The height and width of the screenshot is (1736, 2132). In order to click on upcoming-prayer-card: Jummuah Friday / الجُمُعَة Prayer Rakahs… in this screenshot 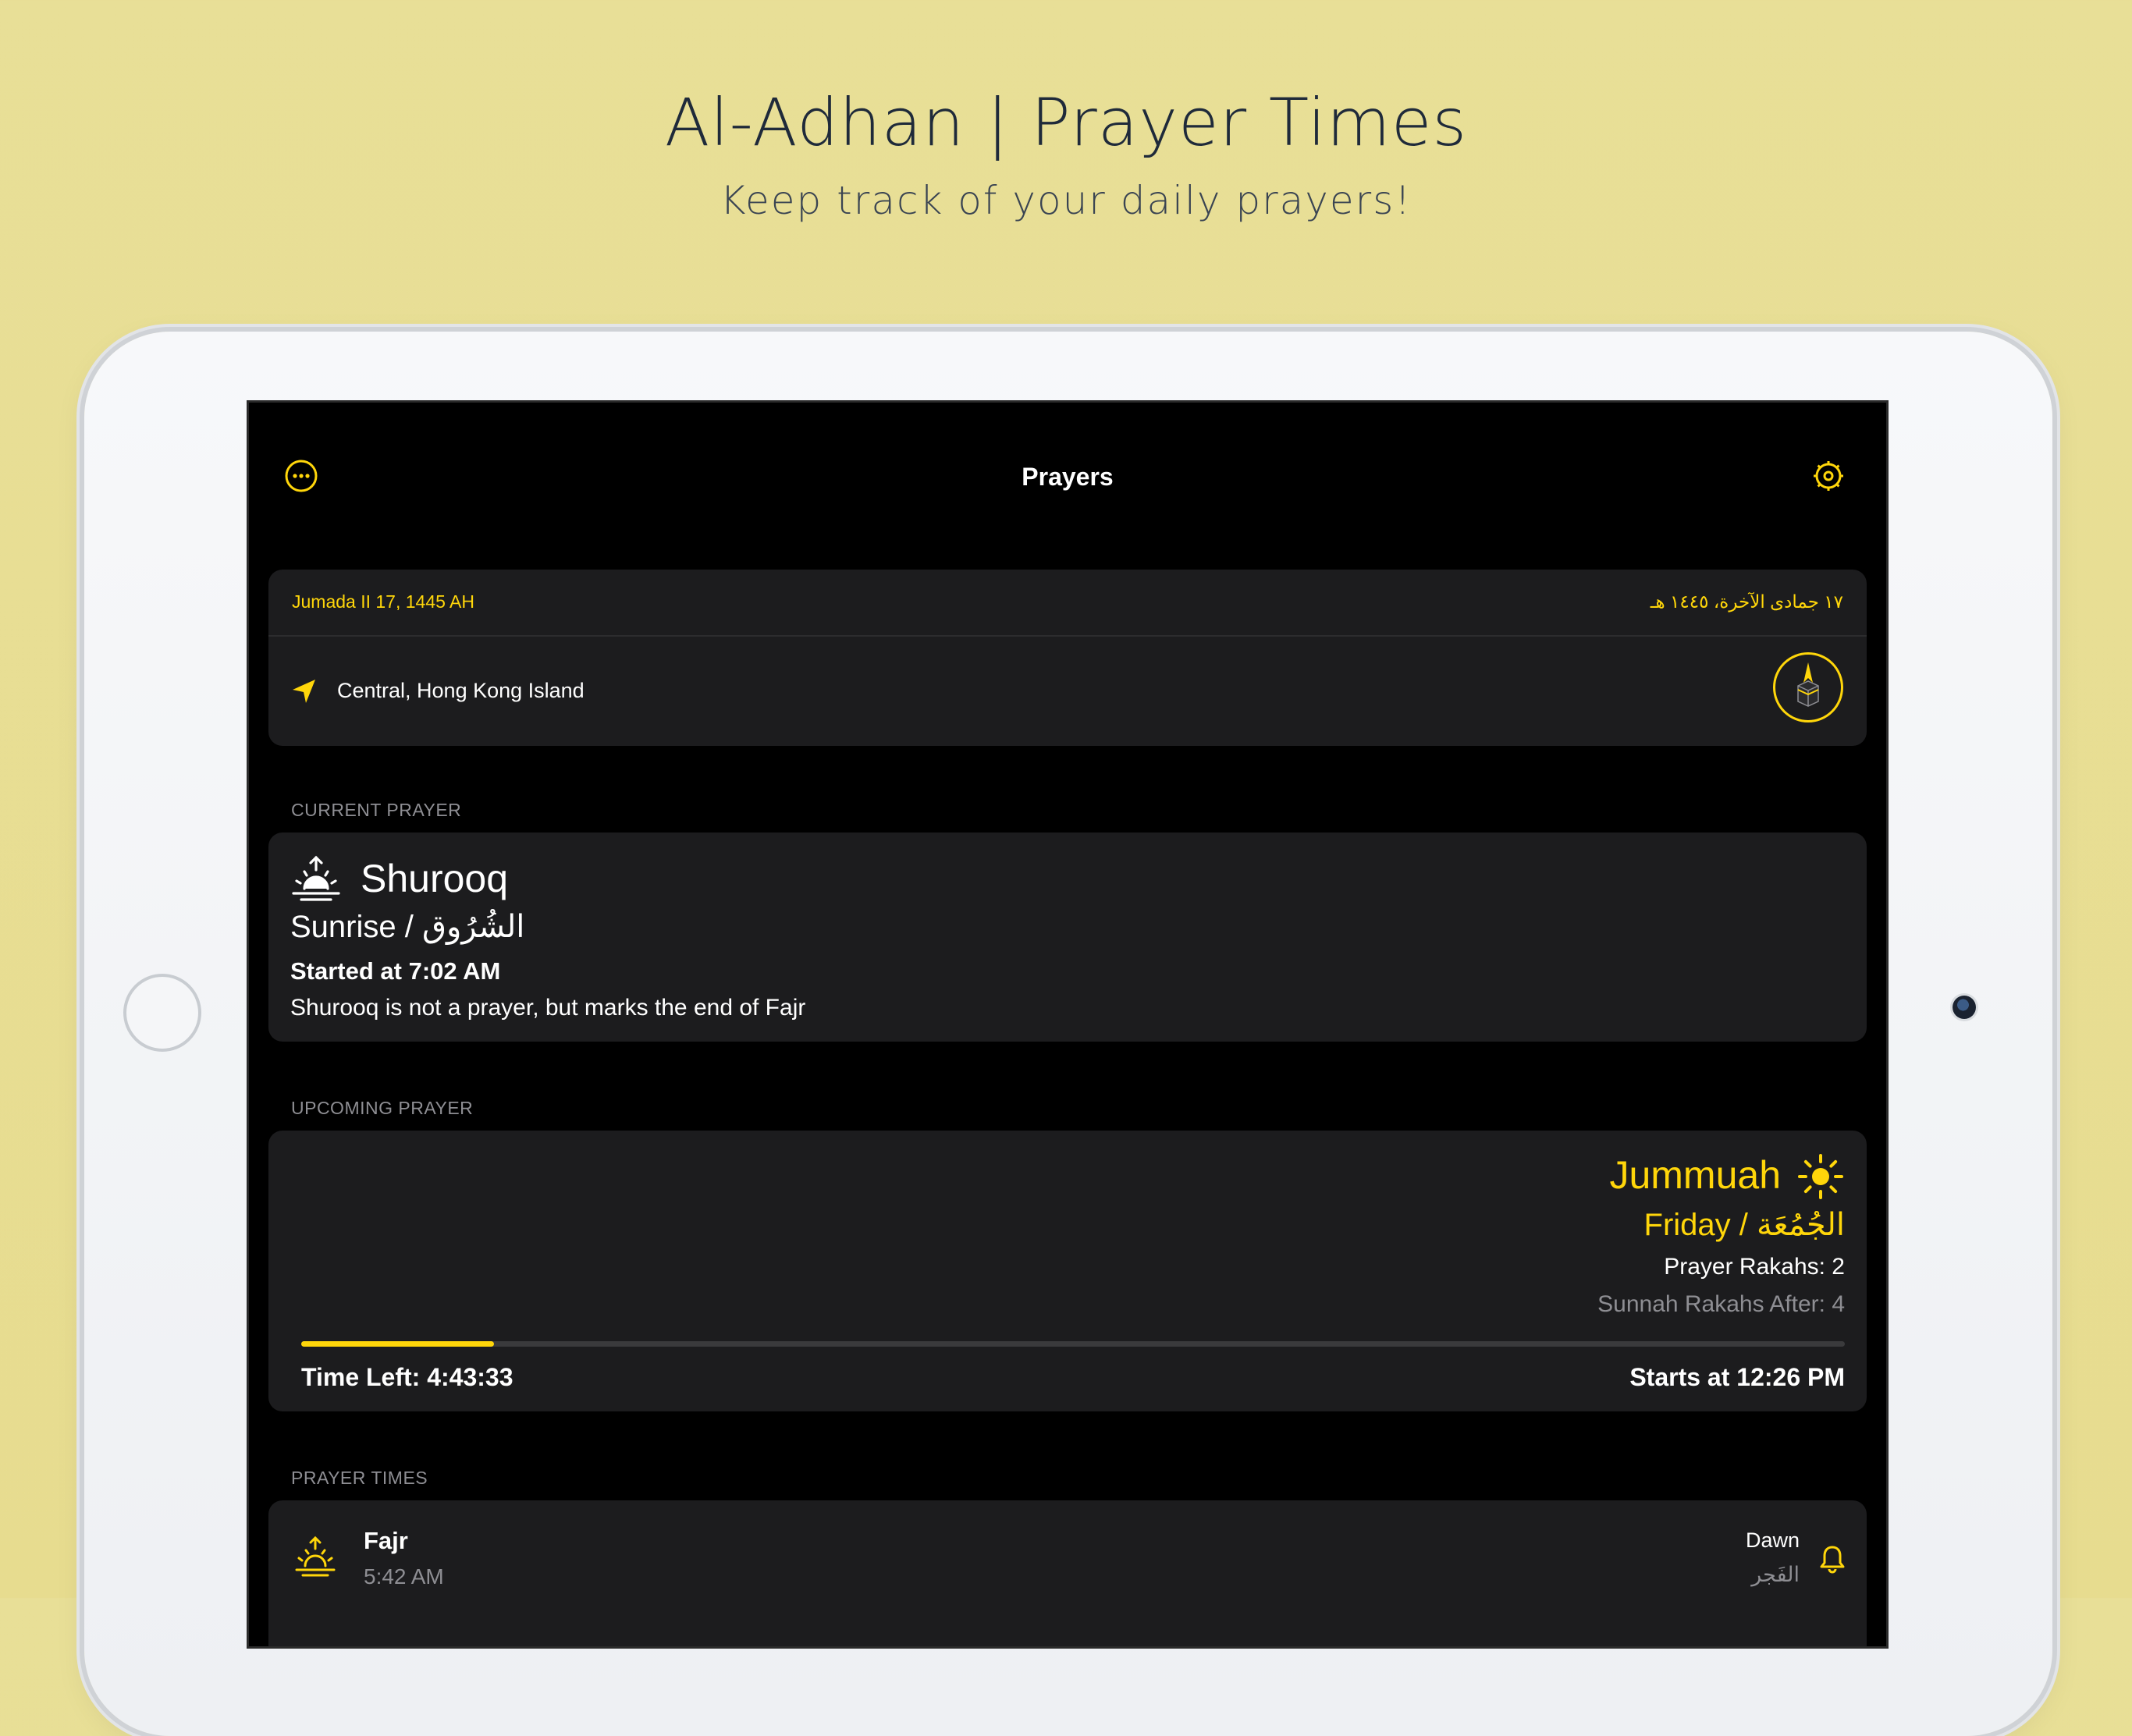, I will do `click(1067, 1271)`.